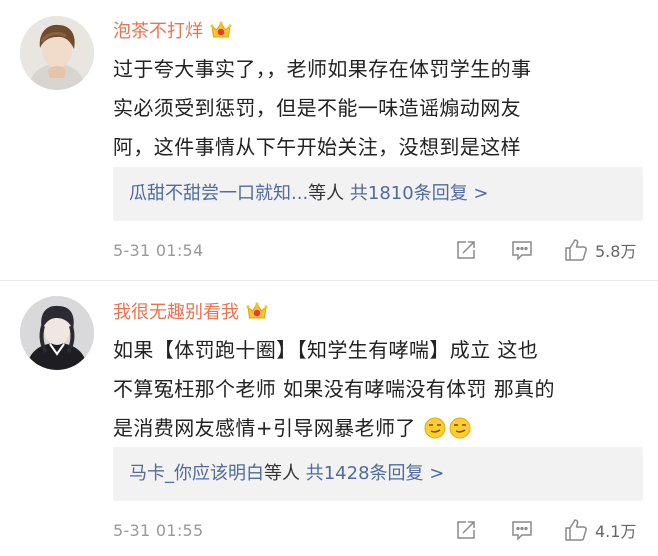 This screenshot has width=658, height=556. Describe the element at coordinates (196, 473) in the screenshot. I see `reply-names: 马卡_你应该明白` at that location.